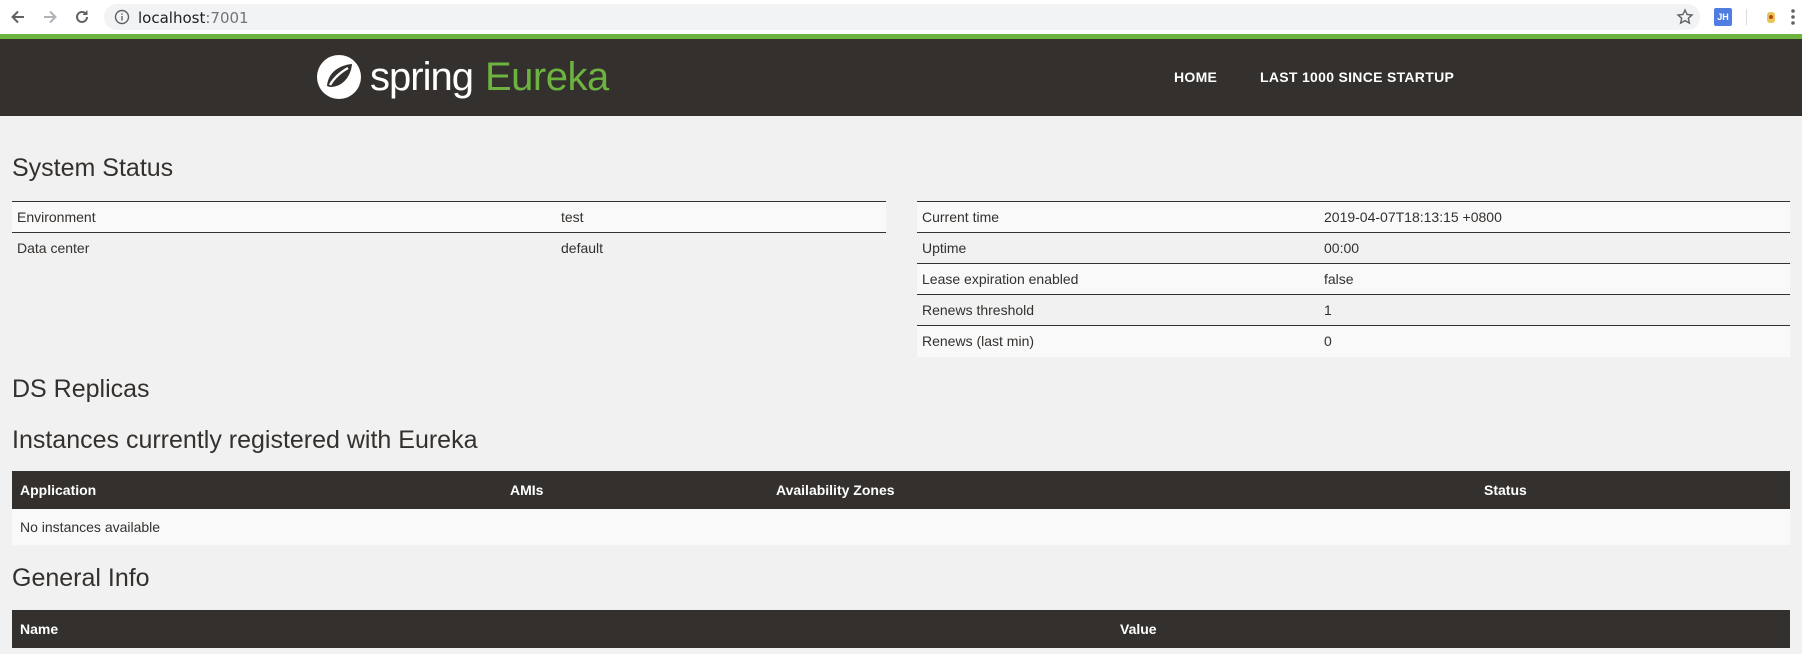 This screenshot has height=654, width=1802. I want to click on table-row: Uptime 00:00, so click(1353, 248).